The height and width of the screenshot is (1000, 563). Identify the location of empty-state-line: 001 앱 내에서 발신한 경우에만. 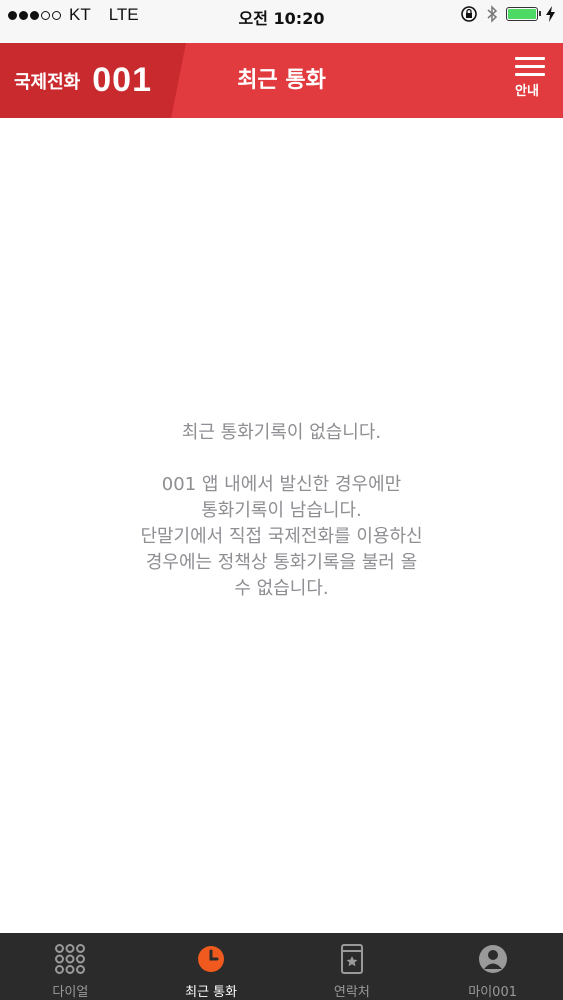
(281, 484).